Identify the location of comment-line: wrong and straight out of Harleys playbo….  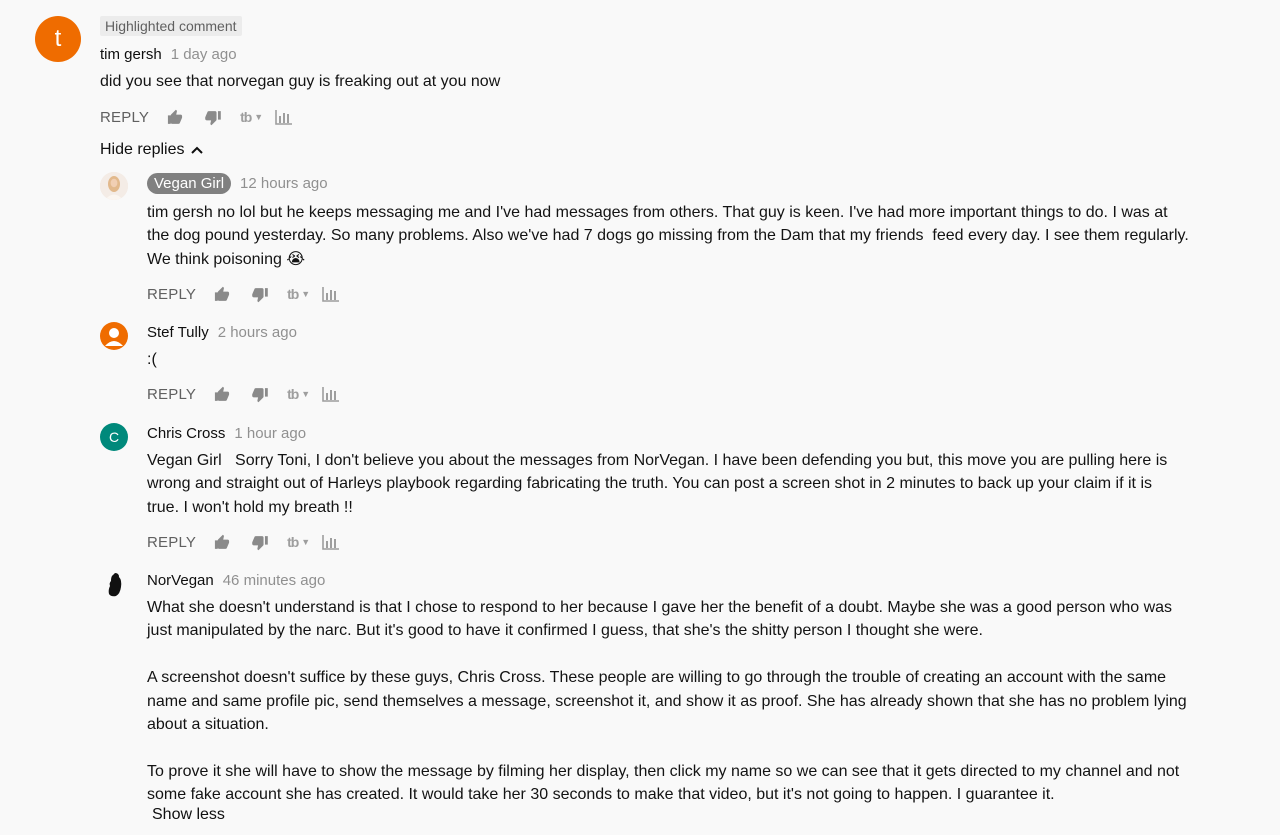
(649, 484).